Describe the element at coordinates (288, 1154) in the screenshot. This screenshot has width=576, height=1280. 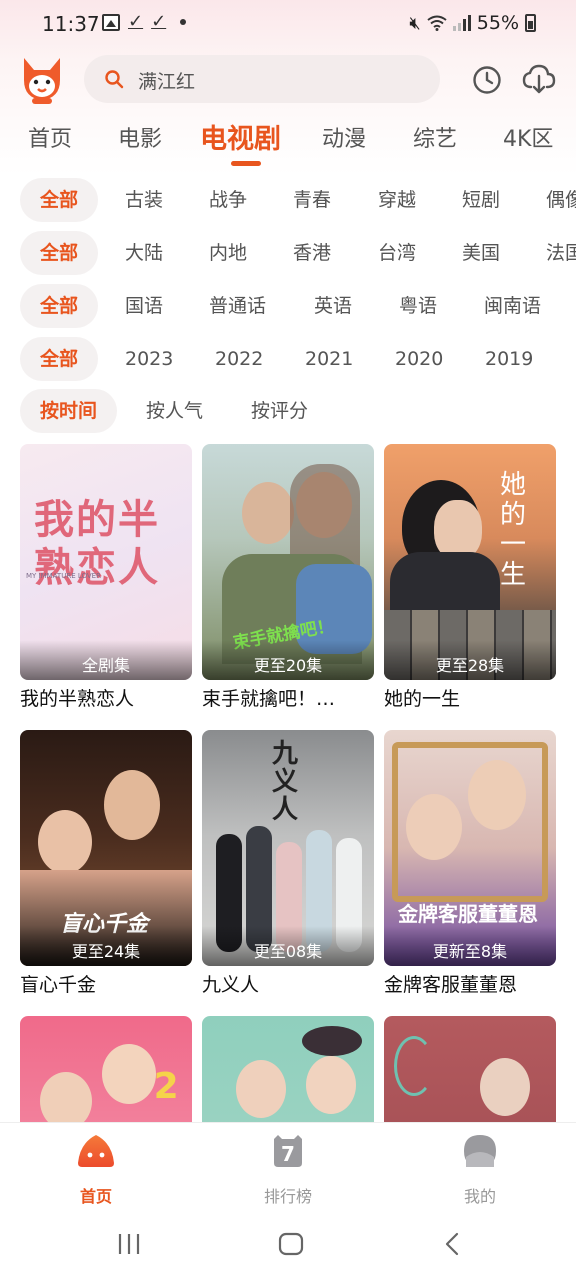
I see `svg-text: 7` at that location.